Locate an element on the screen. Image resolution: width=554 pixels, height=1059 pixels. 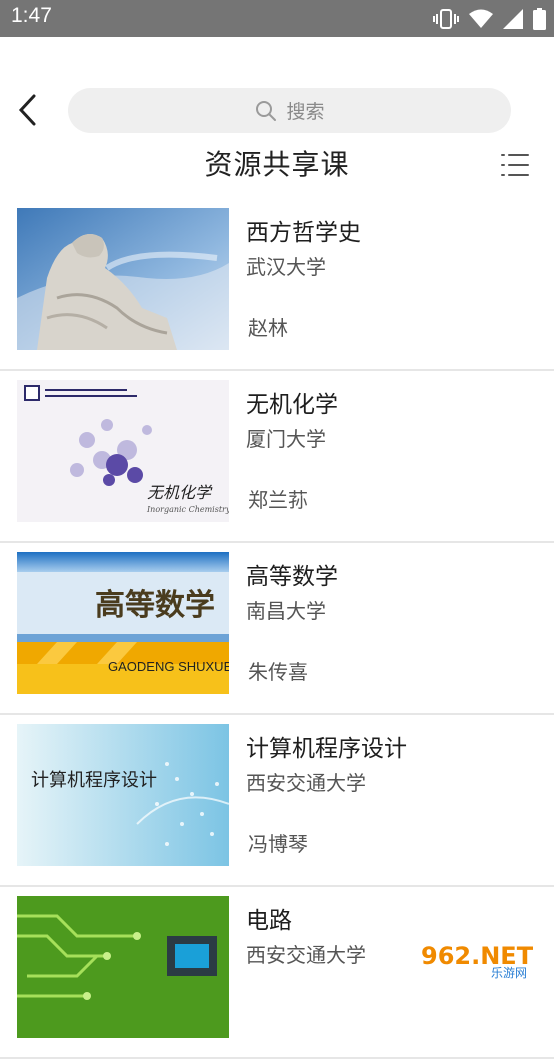
vibrate-icon is located at coordinates (446, 19).